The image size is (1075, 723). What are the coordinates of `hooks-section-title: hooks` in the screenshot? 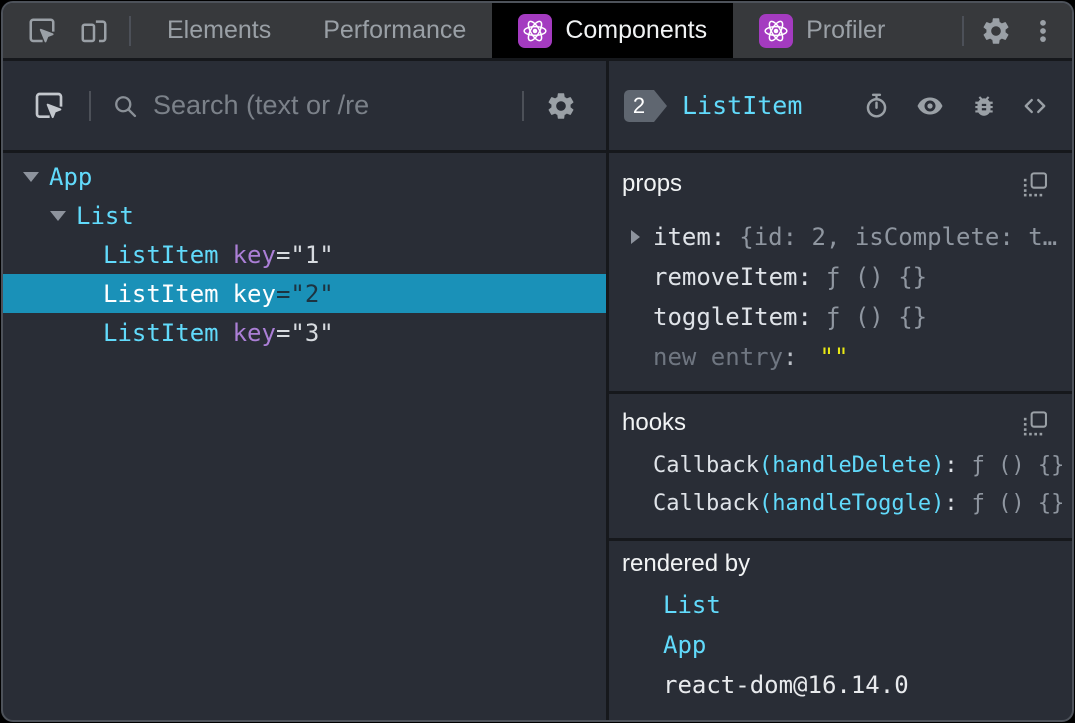 It's located at (654, 422).